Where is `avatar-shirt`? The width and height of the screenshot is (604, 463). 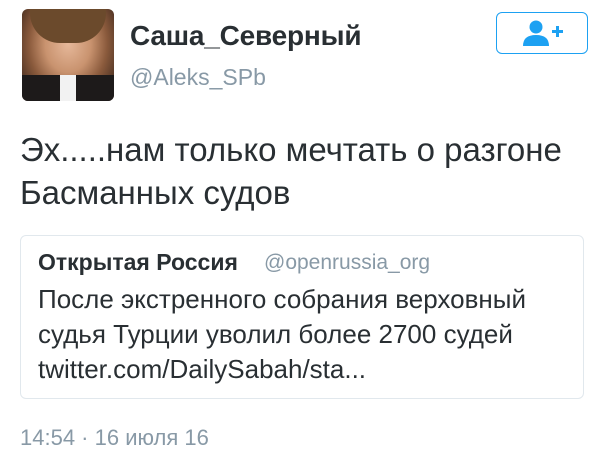 avatar-shirt is located at coordinates (68, 88).